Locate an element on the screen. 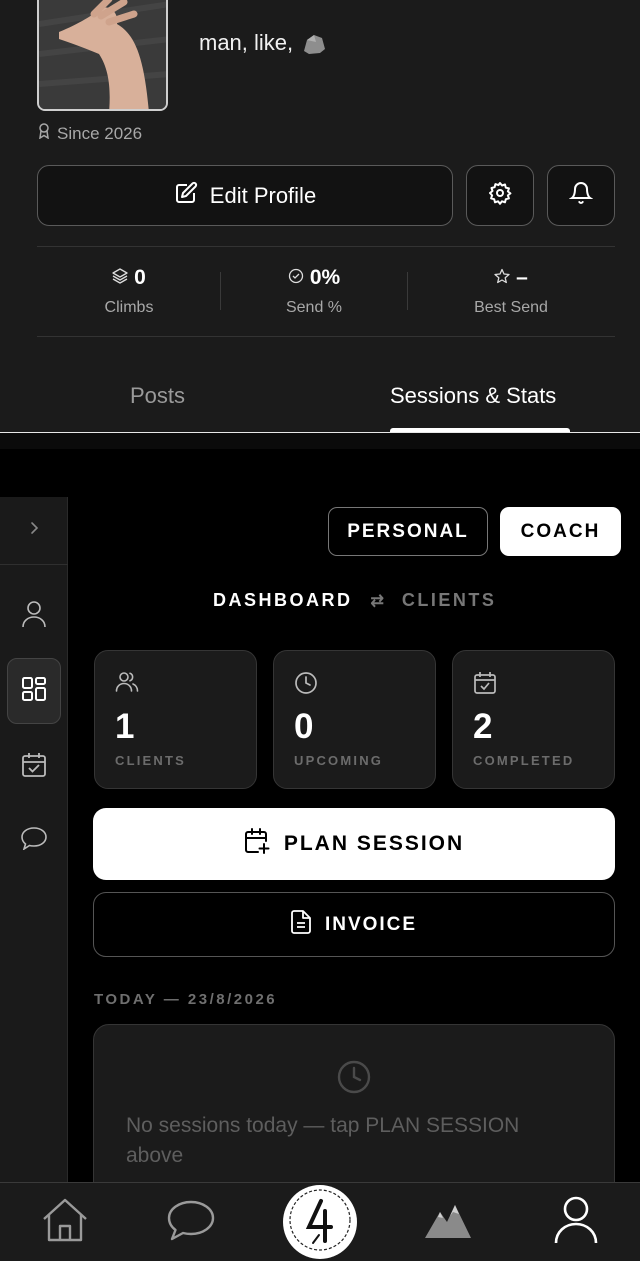 This screenshot has width=640, height=1261. stat-value: 0% is located at coordinates (325, 277).